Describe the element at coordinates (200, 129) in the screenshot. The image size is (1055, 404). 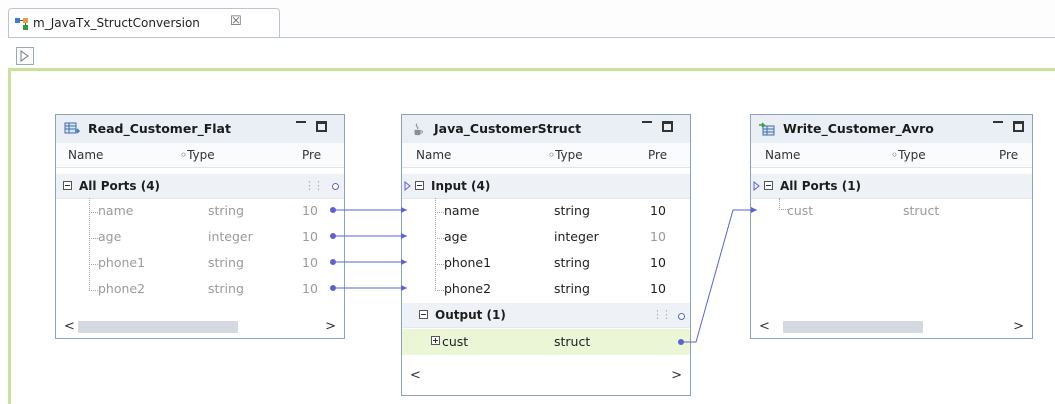
I see `transformation-header: Read_Customer_Flat` at that location.